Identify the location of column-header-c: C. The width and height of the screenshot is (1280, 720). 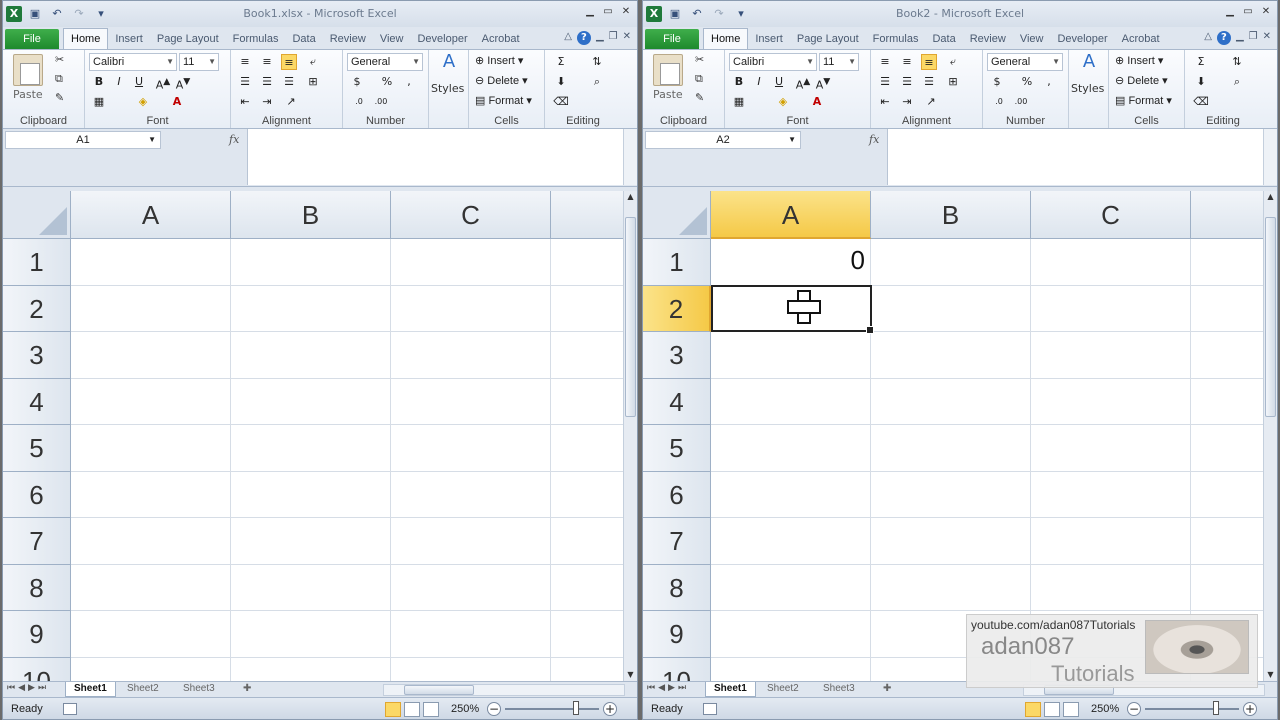
(471, 215).